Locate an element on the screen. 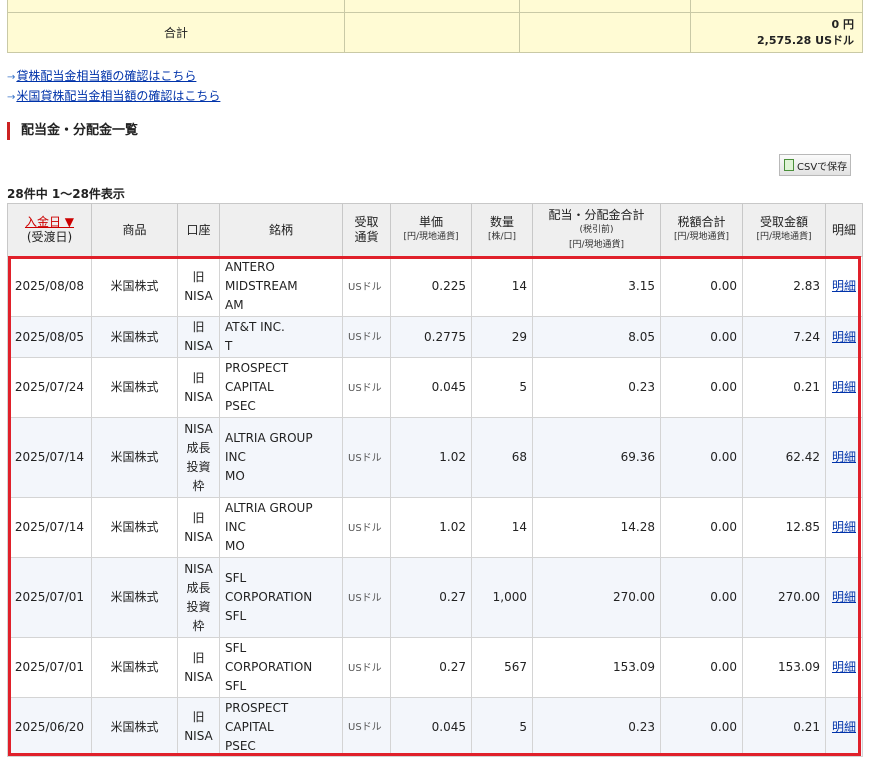 This screenshot has width=871, height=765. csv-save-button: CSVで保存 is located at coordinates (815, 165).